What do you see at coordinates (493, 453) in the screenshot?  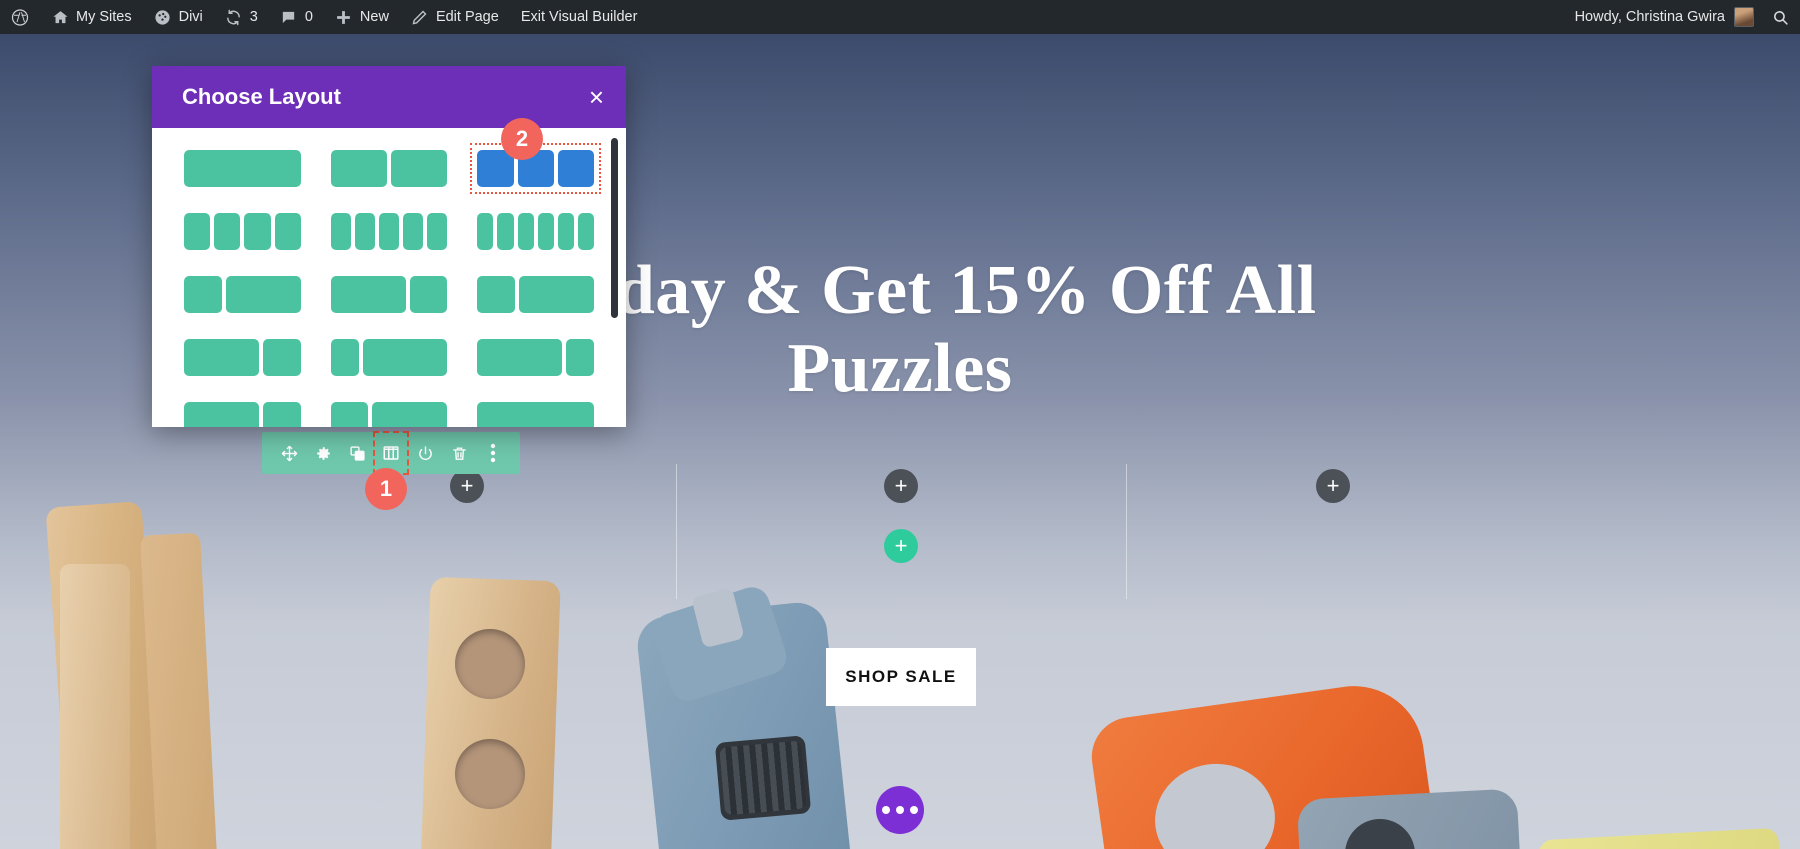 I see `more-options-icon` at bounding box center [493, 453].